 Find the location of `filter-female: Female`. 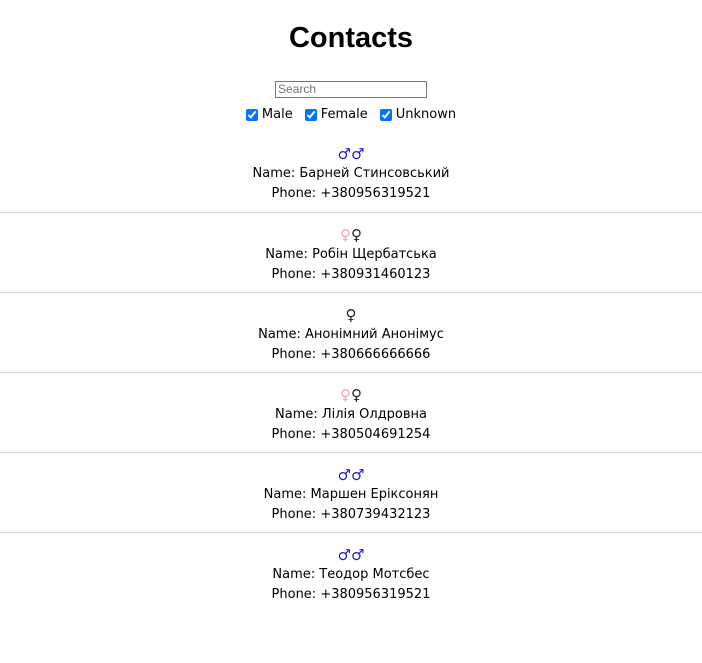

filter-female: Female is located at coordinates (336, 115).